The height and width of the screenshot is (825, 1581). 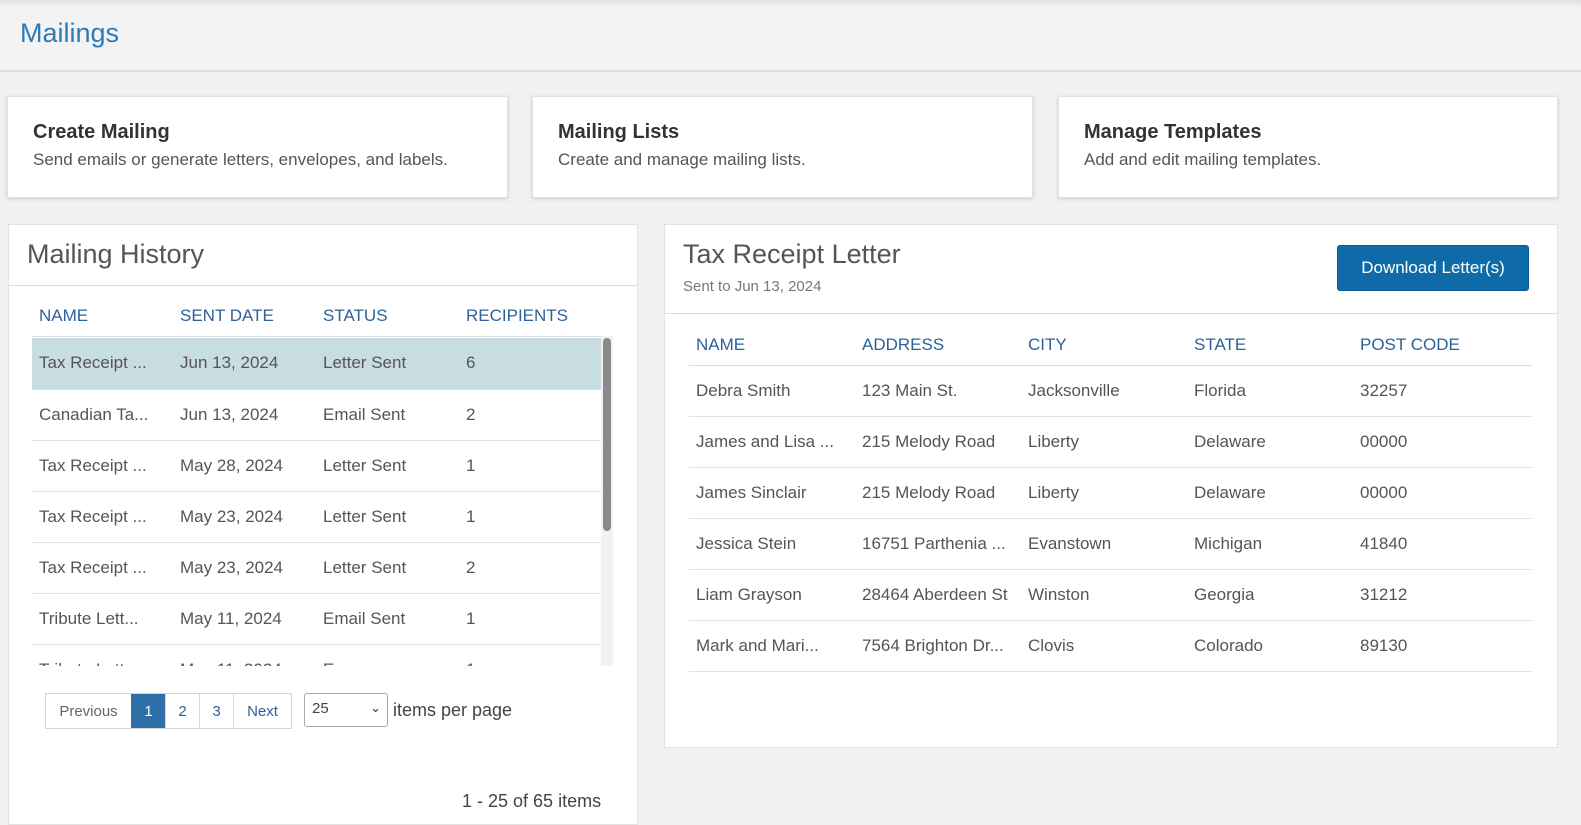 What do you see at coordinates (938, 345) in the screenshot?
I see `column-header-address: ADDRESS` at bounding box center [938, 345].